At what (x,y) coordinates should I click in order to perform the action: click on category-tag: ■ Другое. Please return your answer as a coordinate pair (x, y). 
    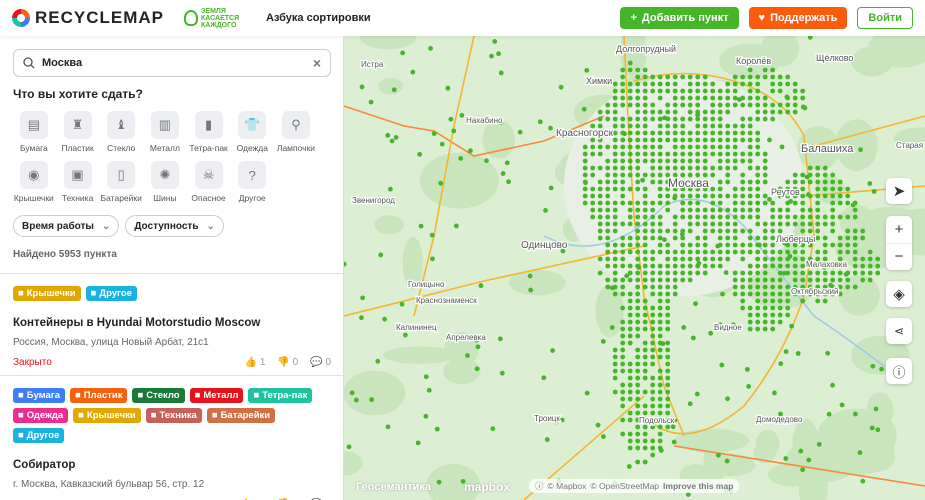
    Looking at the image, I should click on (111, 293).